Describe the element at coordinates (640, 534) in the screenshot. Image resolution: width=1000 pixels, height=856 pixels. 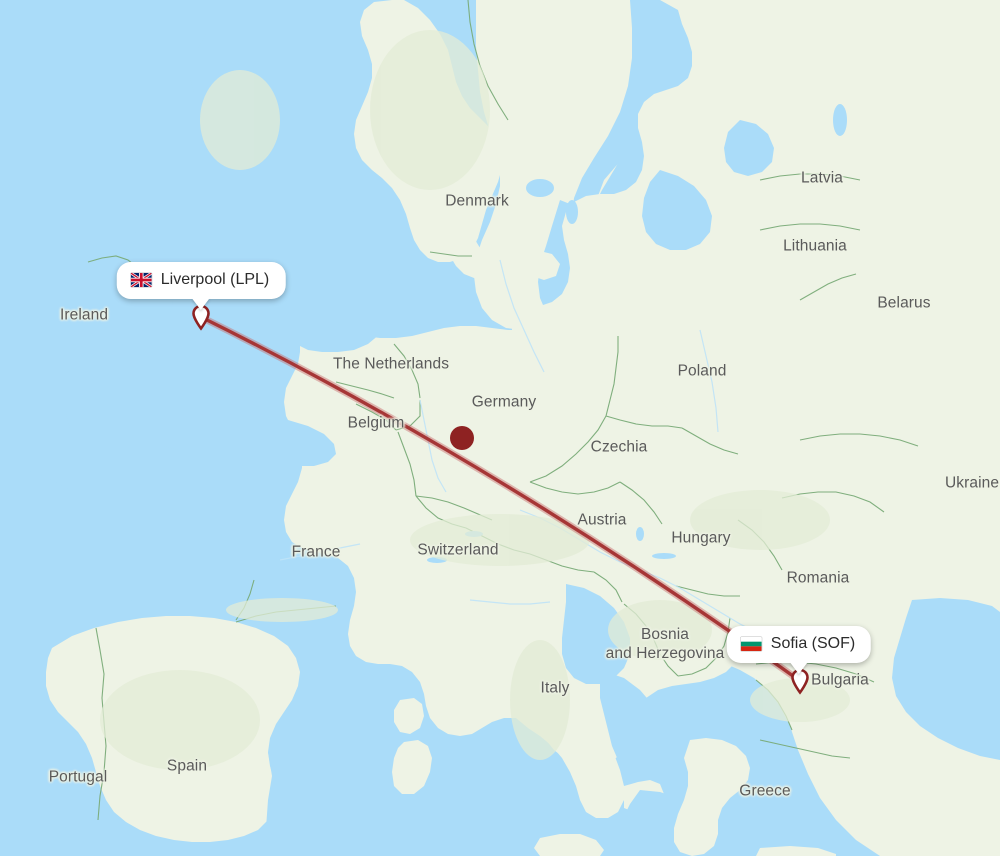
I see `lake-neusiedl` at that location.